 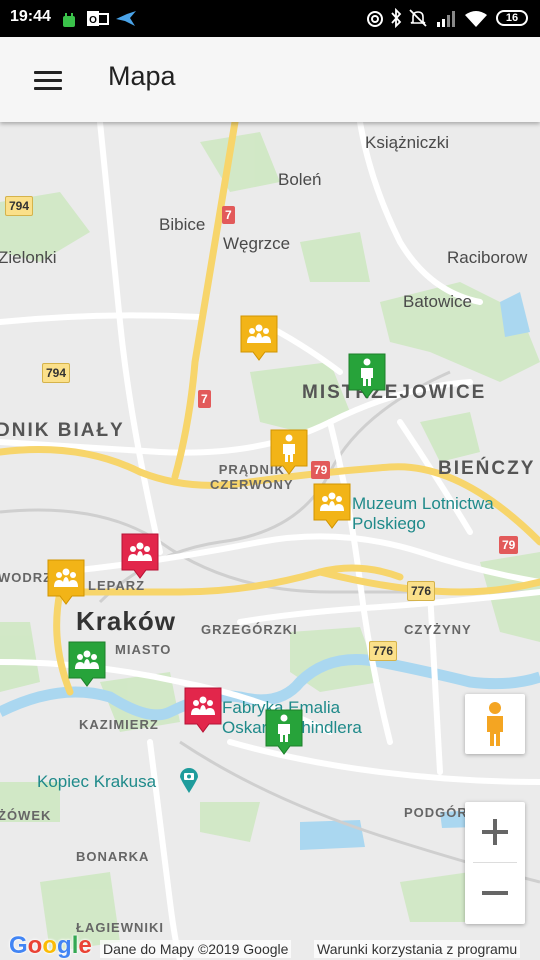 I want to click on place-label: Batowice, so click(x=437, y=301).